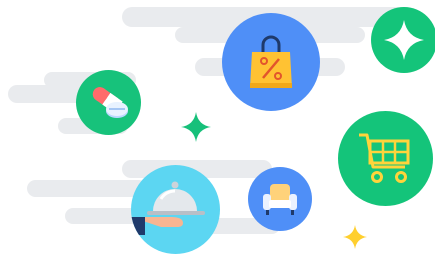 This screenshot has height=254, width=435. Describe the element at coordinates (385, 158) in the screenshot. I see `shopping-cart-icon` at that location.